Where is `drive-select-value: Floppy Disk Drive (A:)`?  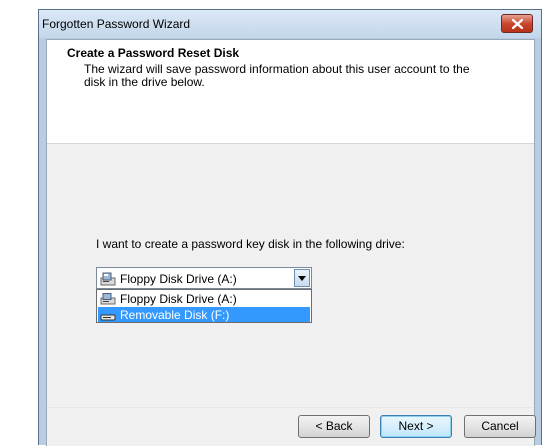
drive-select-value: Floppy Disk Drive (A:) is located at coordinates (178, 279).